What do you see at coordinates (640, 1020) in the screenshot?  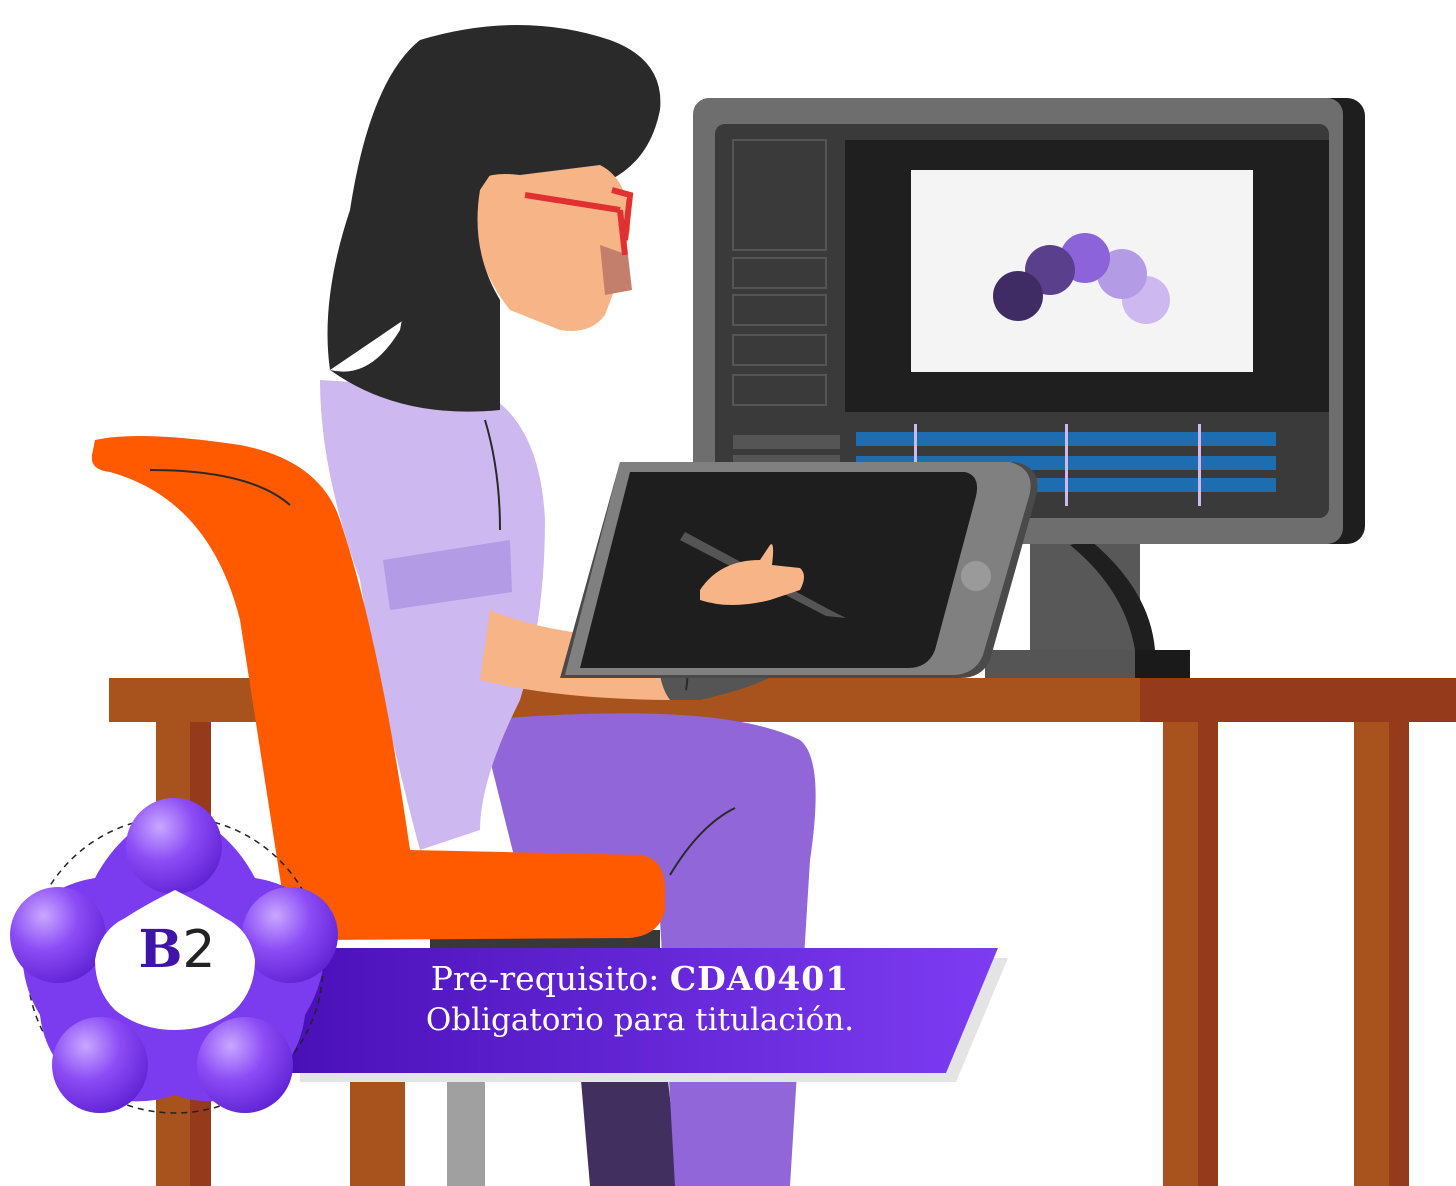 I see `mandatory-note: Obligatorio para titulación.` at bounding box center [640, 1020].